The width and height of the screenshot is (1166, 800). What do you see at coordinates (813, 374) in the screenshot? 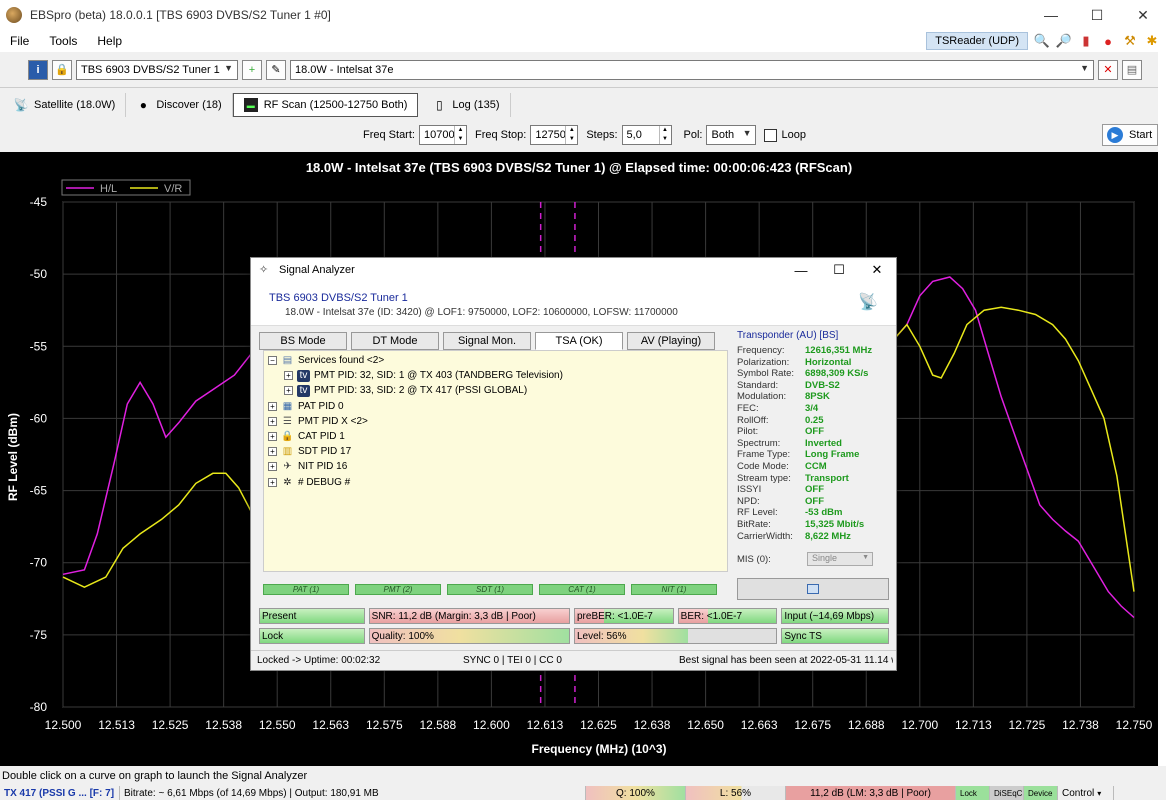
I see `tp-row: Symbol Rate: 6898,309 KS/s` at bounding box center [813, 374].